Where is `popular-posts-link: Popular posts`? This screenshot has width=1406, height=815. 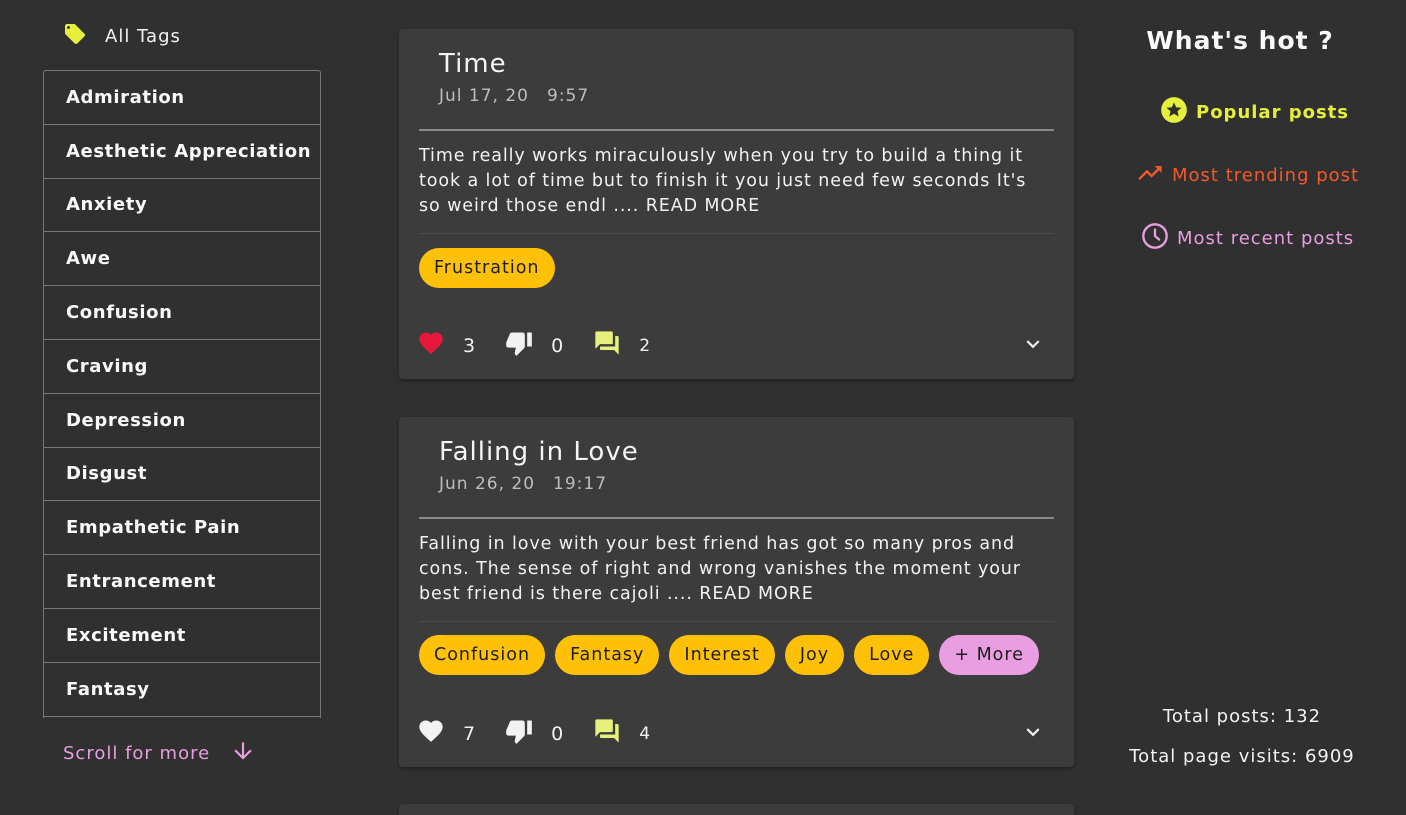
popular-posts-link: Popular posts is located at coordinates (1254, 112).